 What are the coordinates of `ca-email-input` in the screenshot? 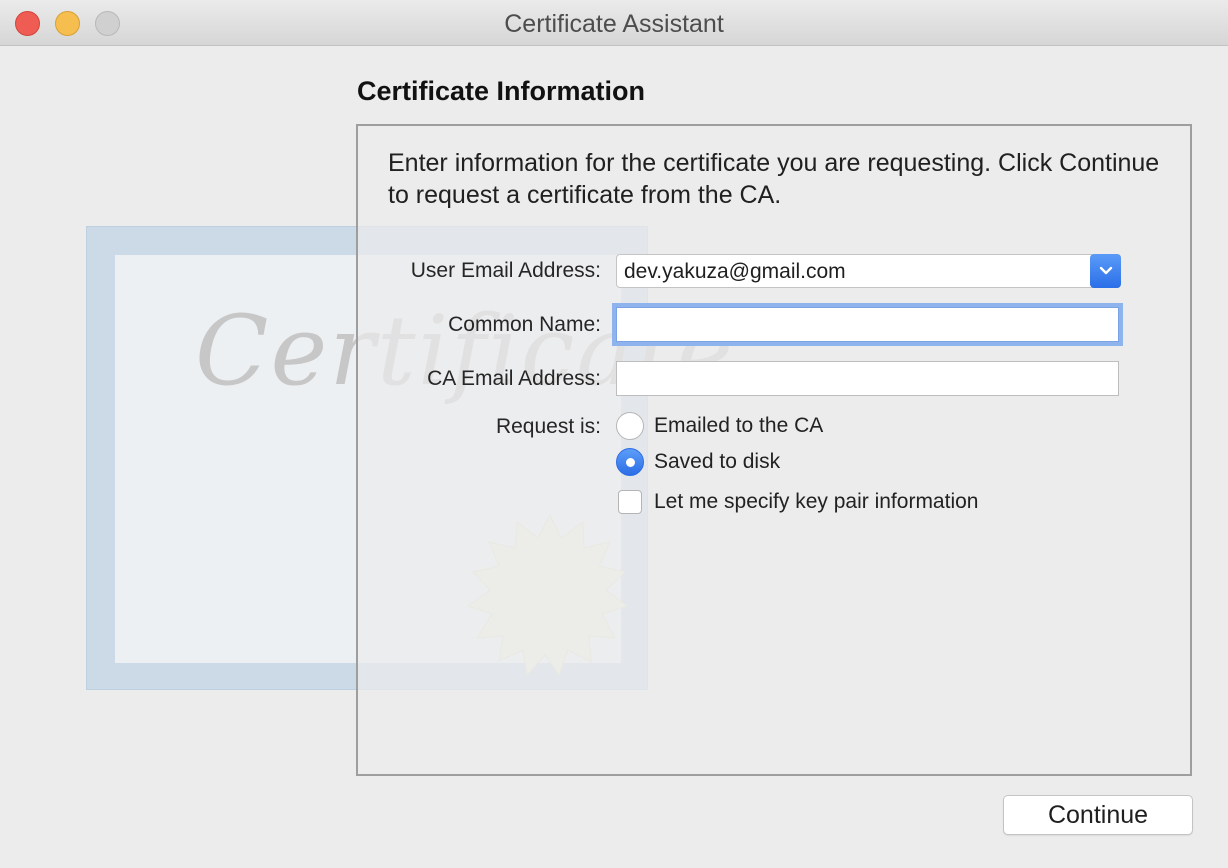 It's located at (867, 378).